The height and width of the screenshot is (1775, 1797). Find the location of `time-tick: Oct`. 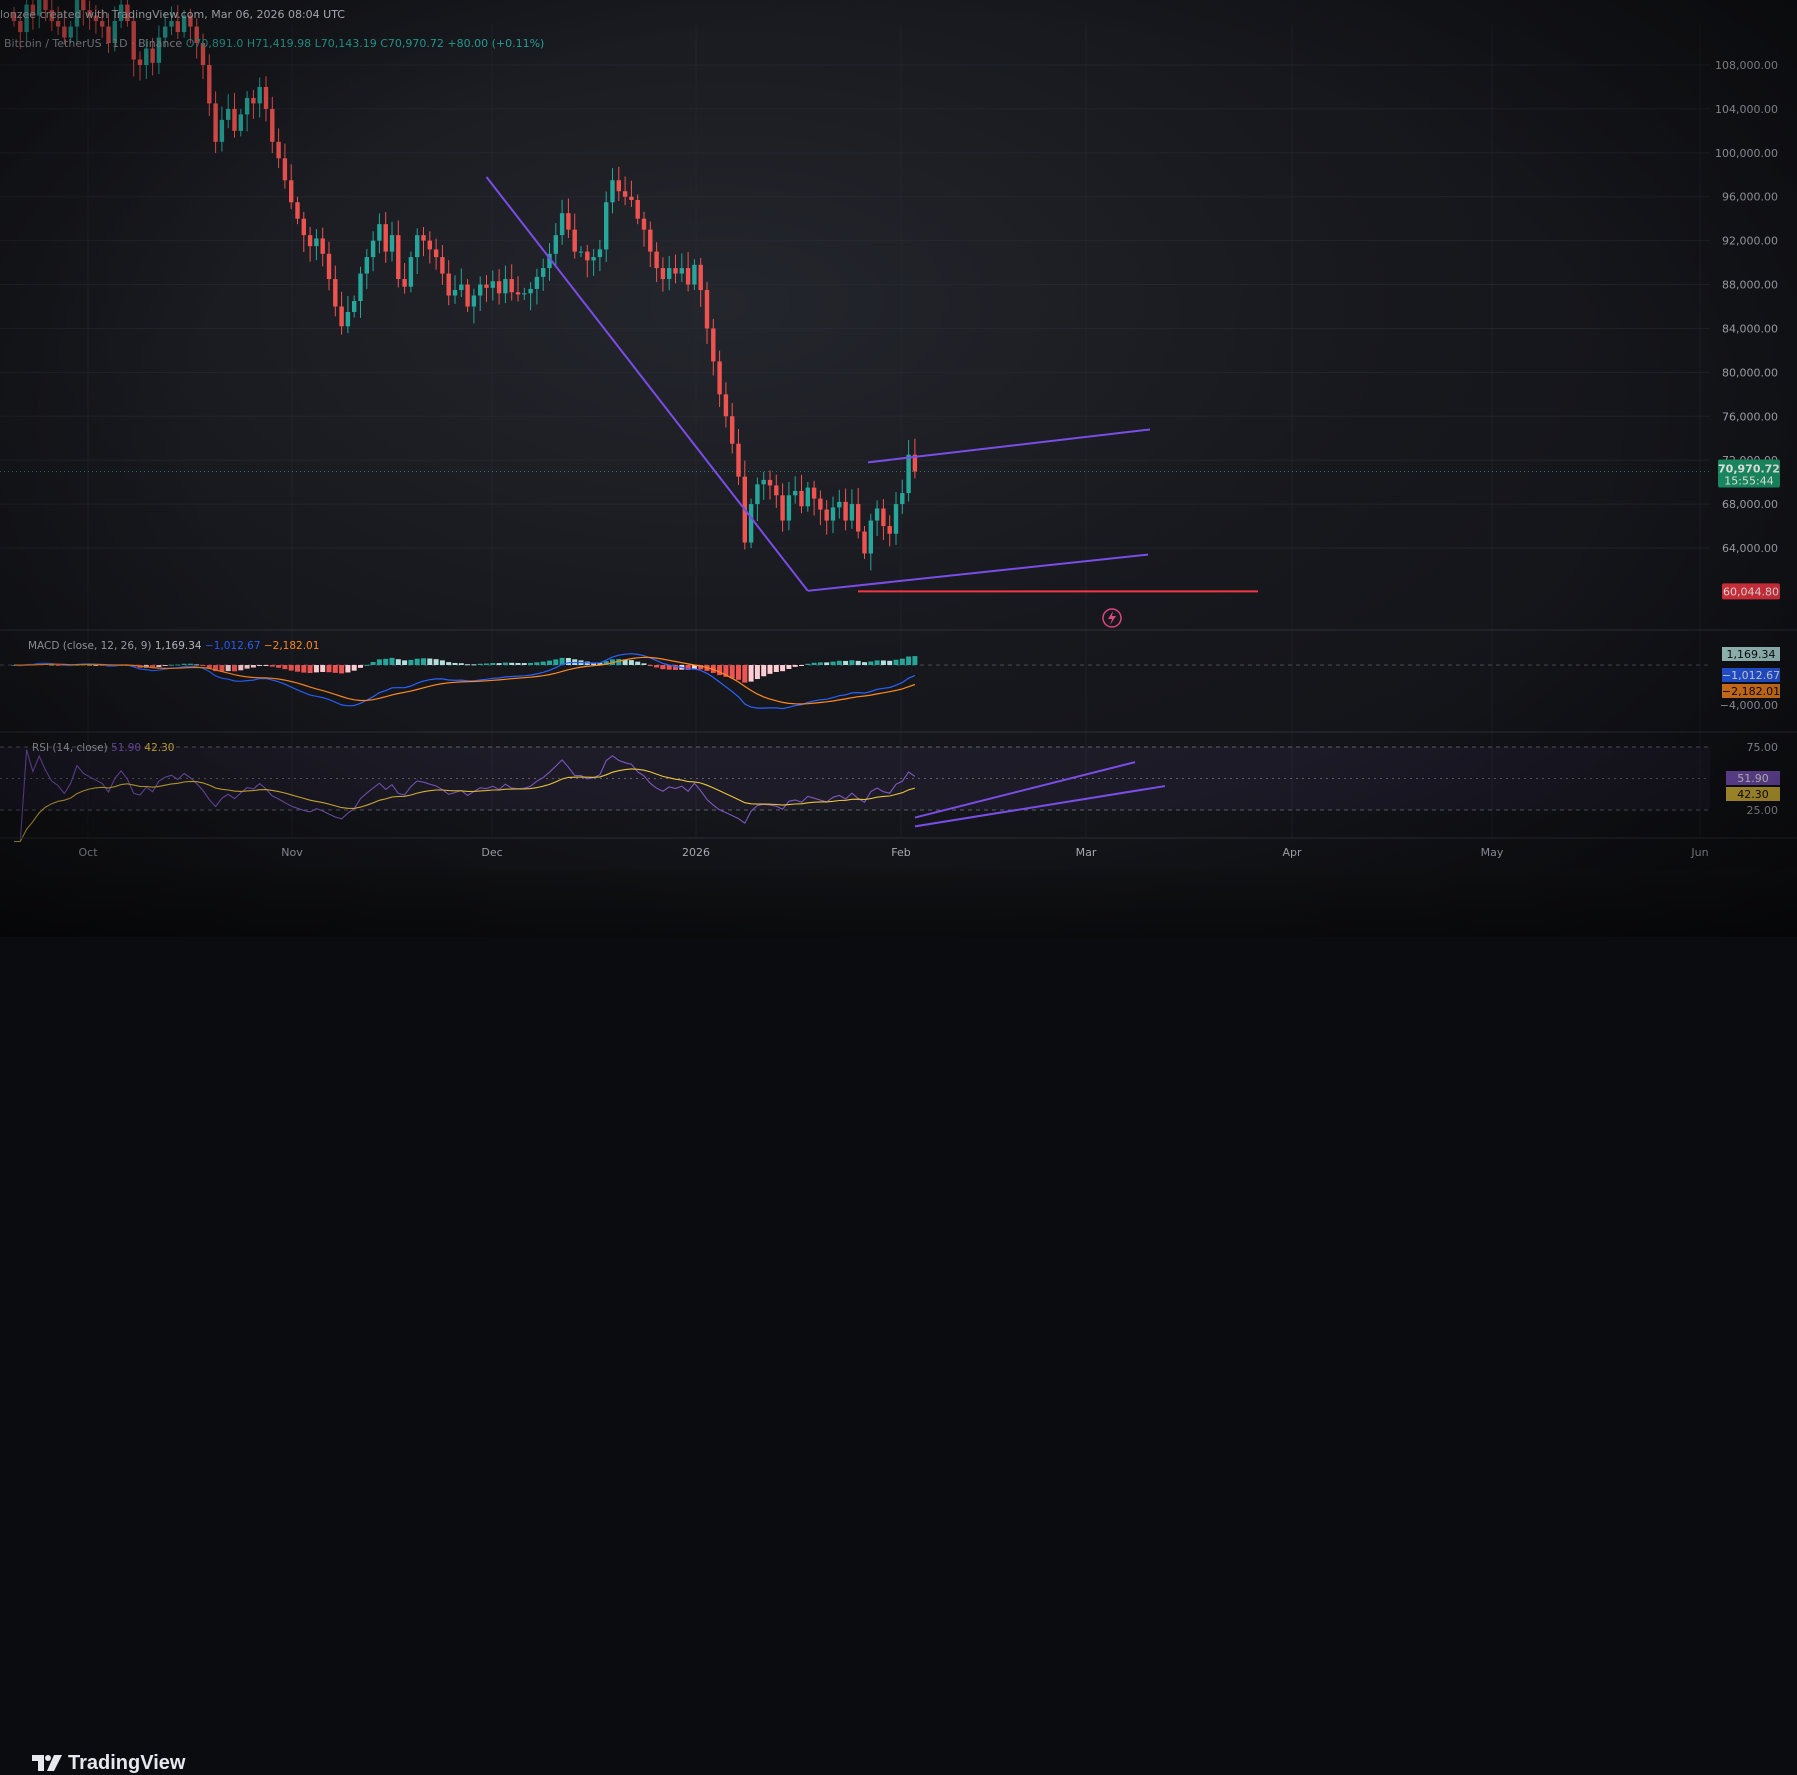

time-tick: Oct is located at coordinates (88, 852).